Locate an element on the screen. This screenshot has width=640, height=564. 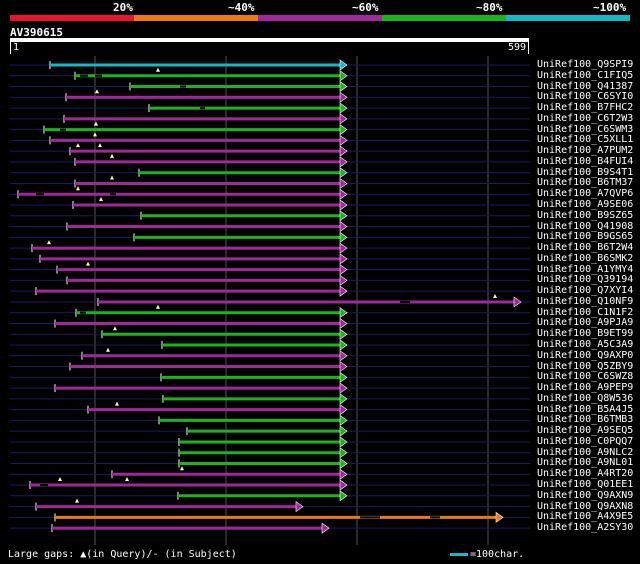
hit-label: UniRef100_C1FIQ5 is located at coordinates (585, 75).